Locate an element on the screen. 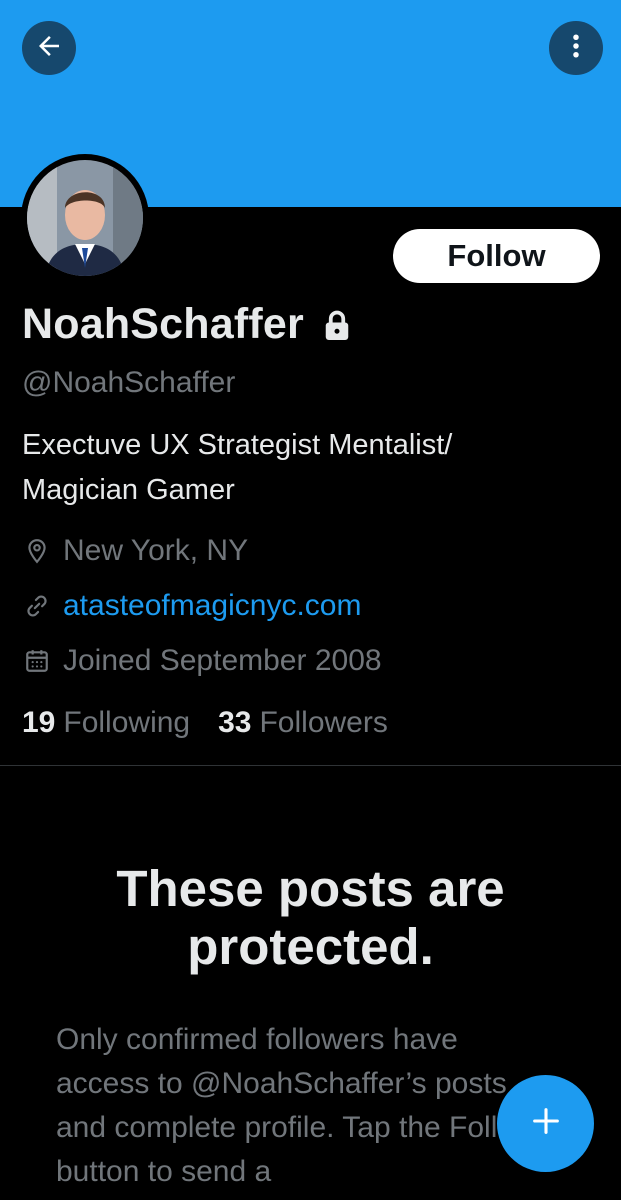 This screenshot has height=1200, width=621. display-name: NoahSchaffer is located at coordinates (163, 324).